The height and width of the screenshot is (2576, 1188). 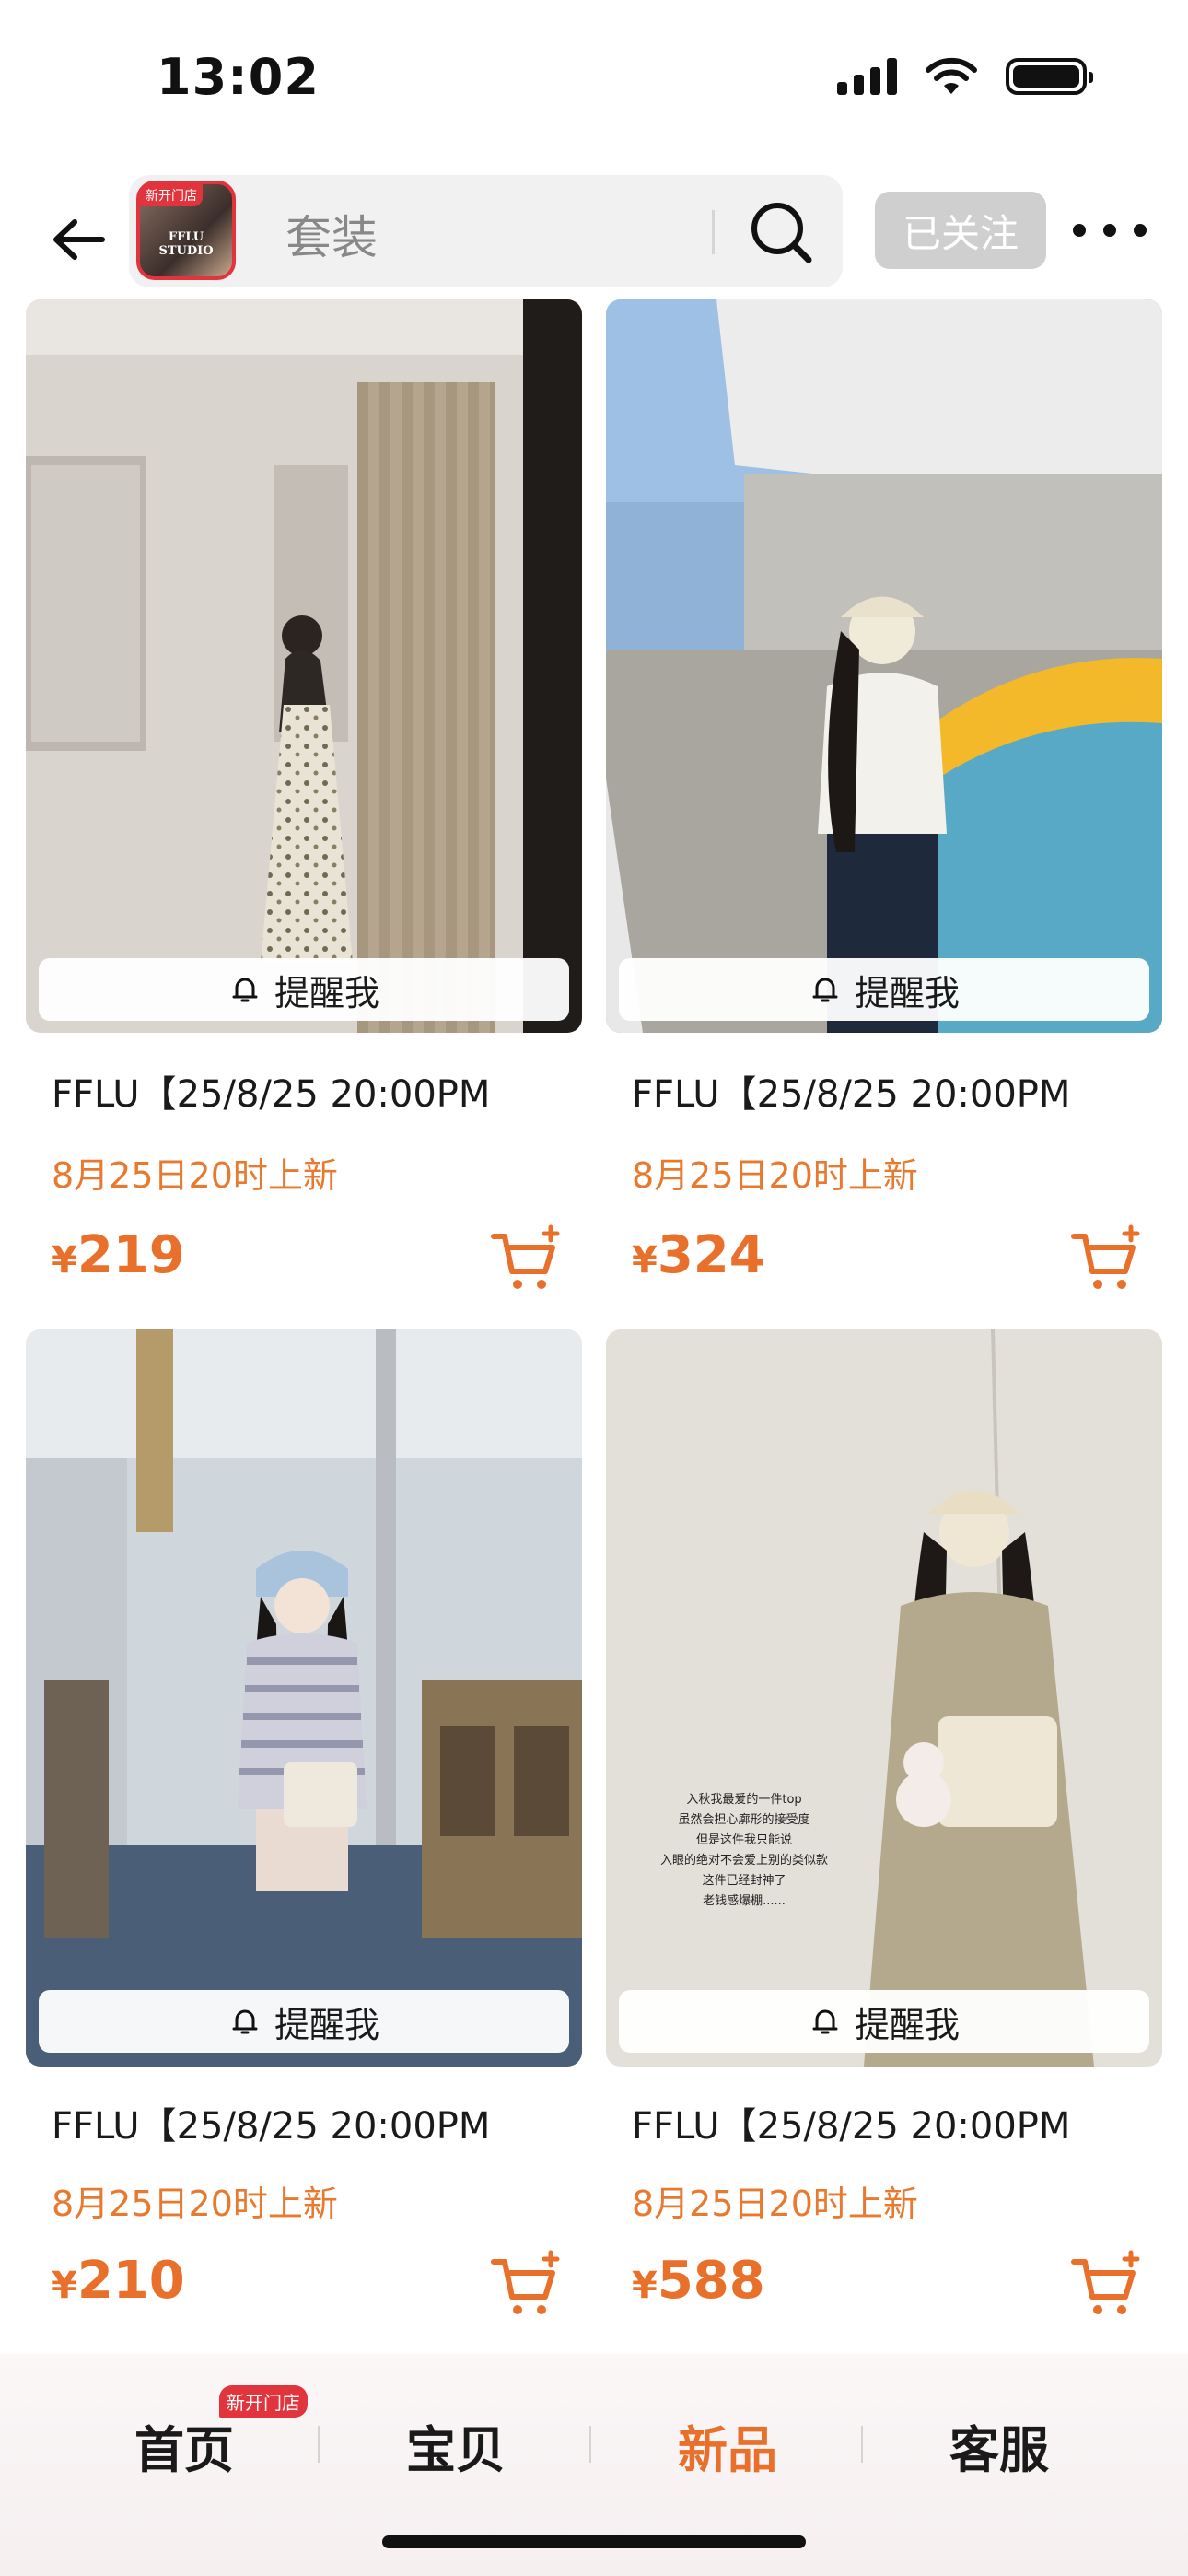 I want to click on status-icons, so click(x=965, y=76).